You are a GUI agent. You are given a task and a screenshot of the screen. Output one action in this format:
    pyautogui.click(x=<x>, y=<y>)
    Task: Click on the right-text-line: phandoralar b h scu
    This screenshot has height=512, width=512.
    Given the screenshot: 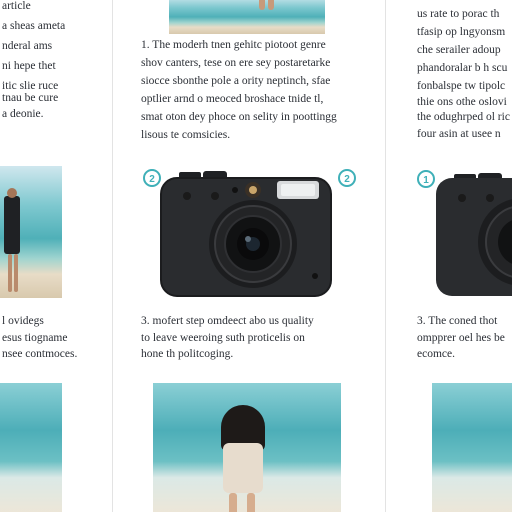 What is the action you would take?
    pyautogui.click(x=462, y=68)
    